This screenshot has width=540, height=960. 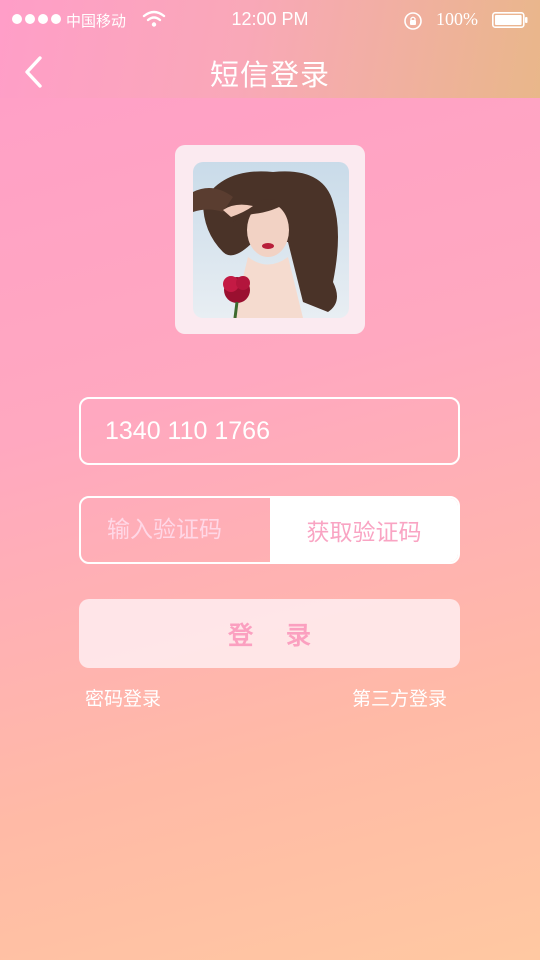 I want to click on rotation-lock-icon, so click(x=413, y=21).